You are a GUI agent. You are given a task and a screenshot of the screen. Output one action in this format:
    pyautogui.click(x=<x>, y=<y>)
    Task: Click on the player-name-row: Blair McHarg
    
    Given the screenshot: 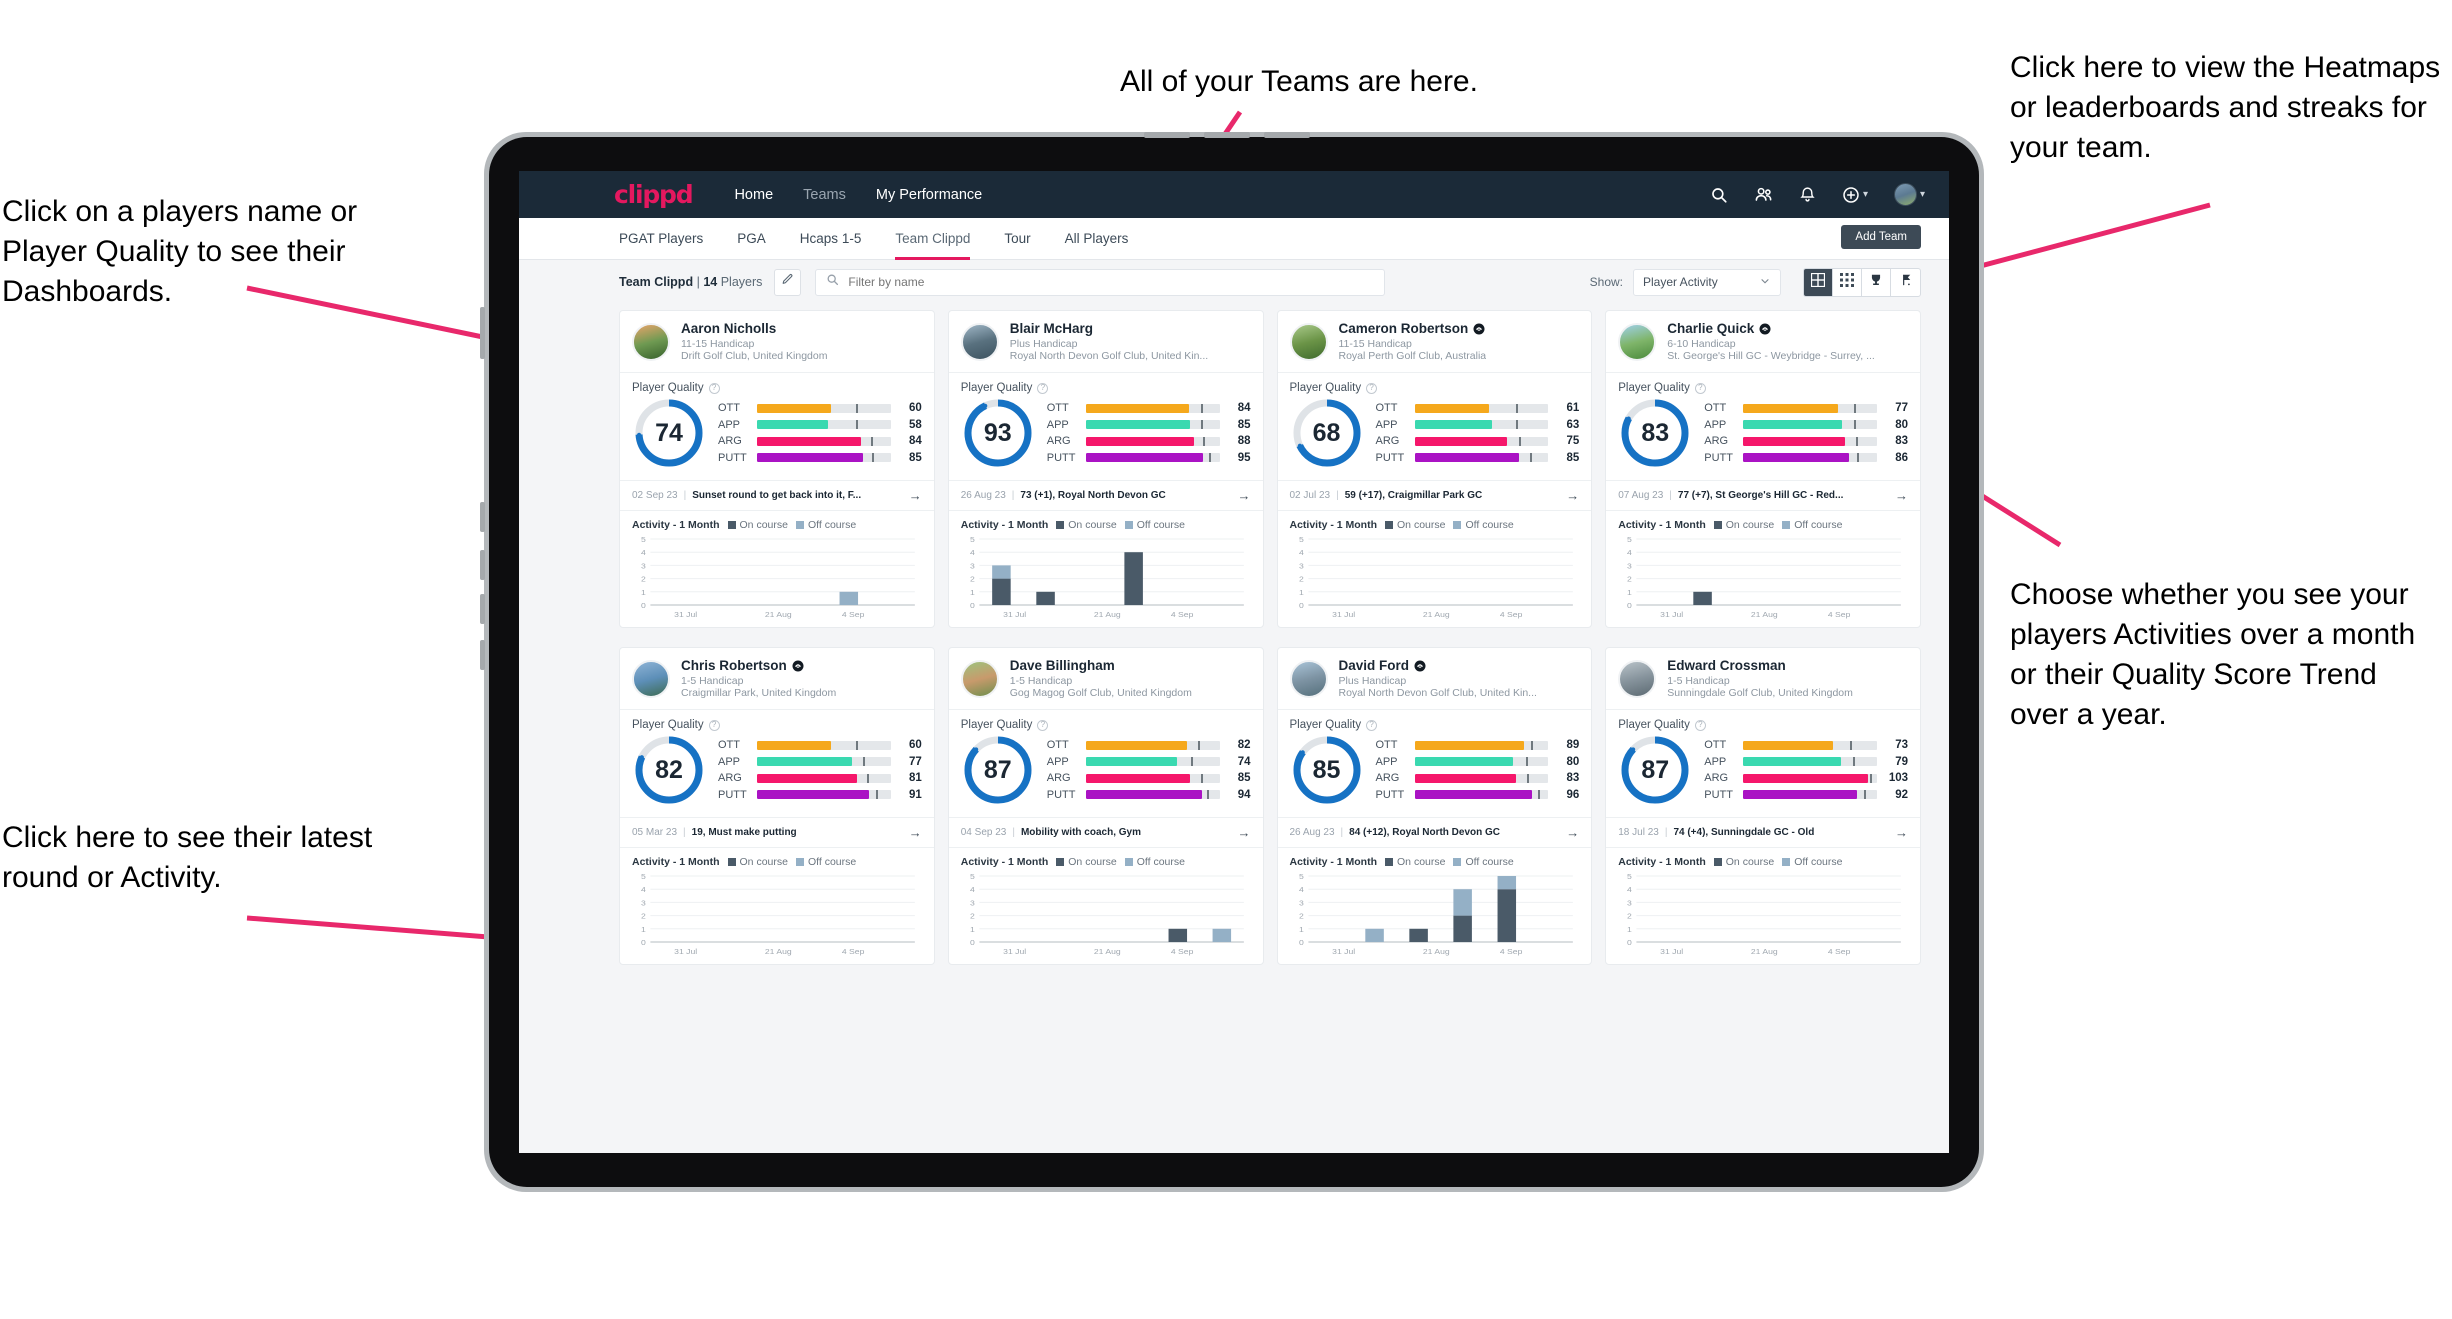 What is the action you would take?
    pyautogui.click(x=1109, y=328)
    